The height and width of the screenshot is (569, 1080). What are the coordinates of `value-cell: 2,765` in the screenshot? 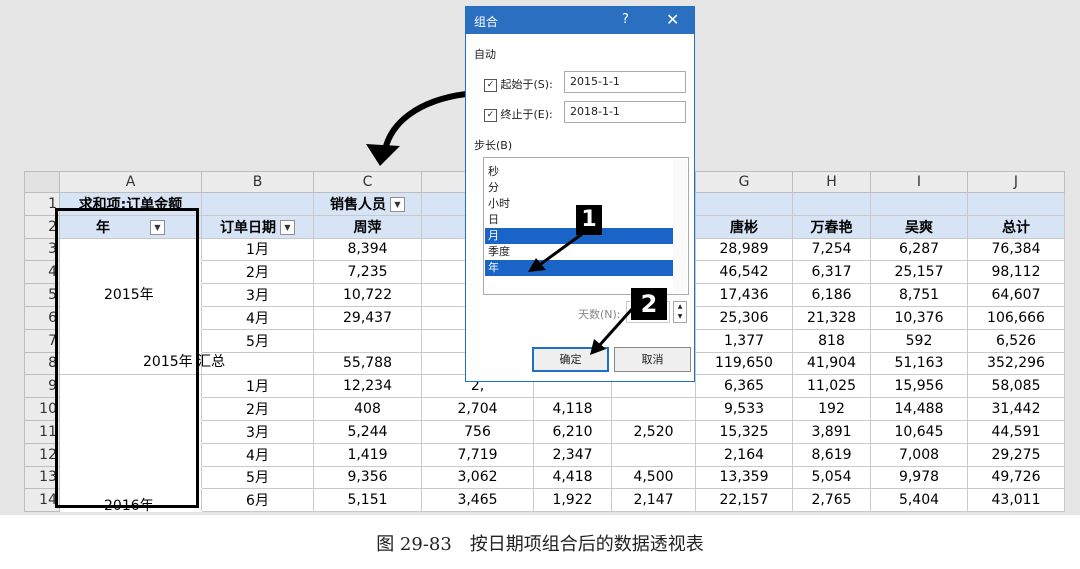 It's located at (831, 500).